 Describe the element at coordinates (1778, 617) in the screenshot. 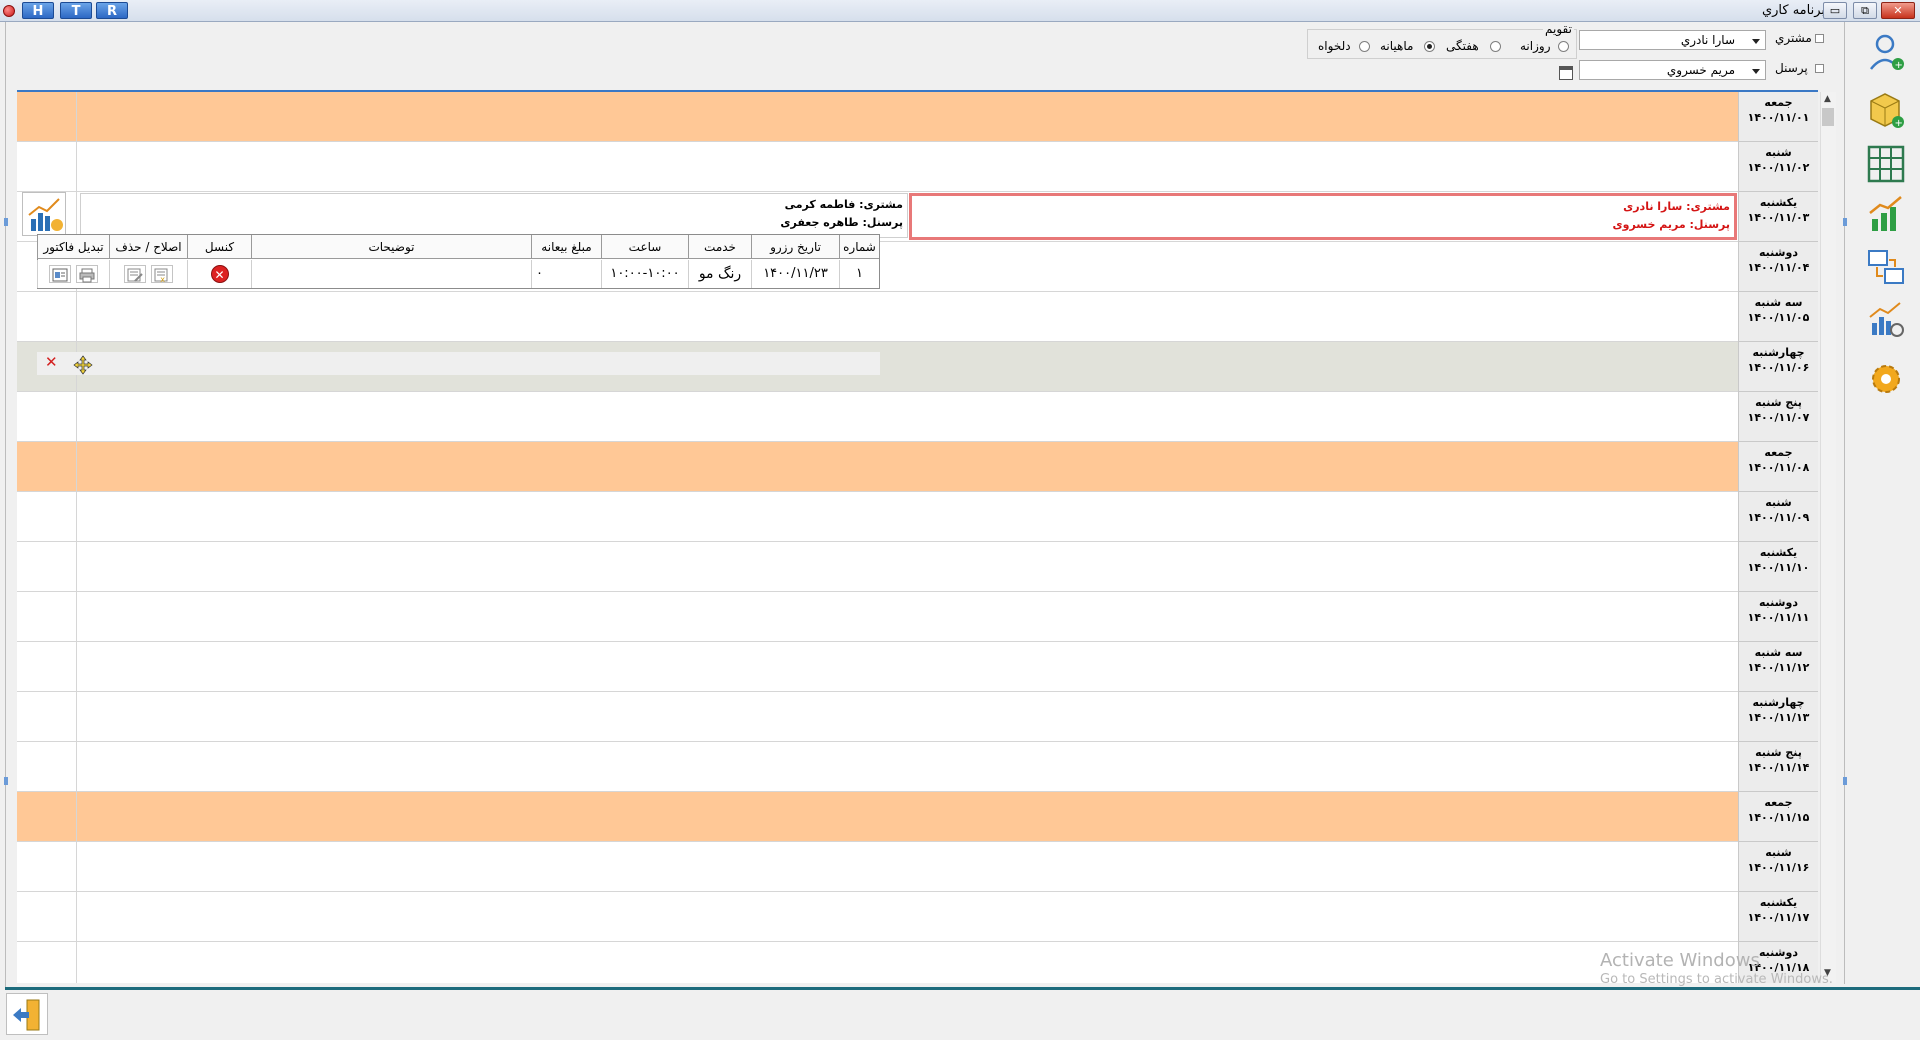

I see `day-header: دوشنبه ۱۴۰۰/۱۱/۱۱` at that location.